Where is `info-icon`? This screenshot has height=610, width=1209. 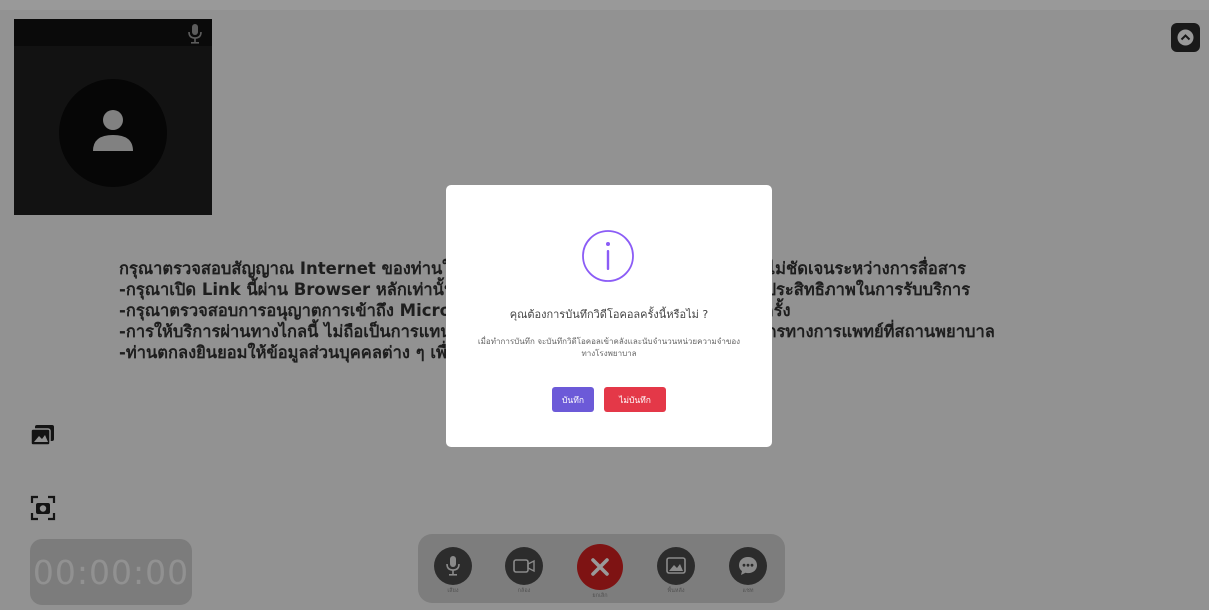 info-icon is located at coordinates (608, 256).